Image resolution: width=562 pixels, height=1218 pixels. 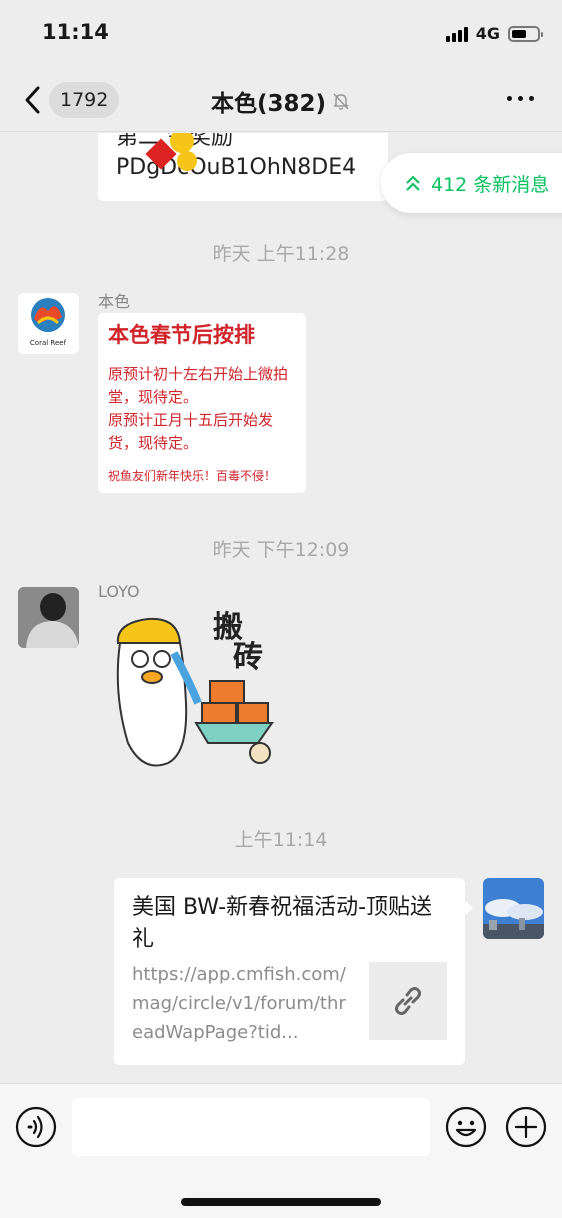 I want to click on duck-brick-sticker: 搬 砖, so click(x=188, y=693).